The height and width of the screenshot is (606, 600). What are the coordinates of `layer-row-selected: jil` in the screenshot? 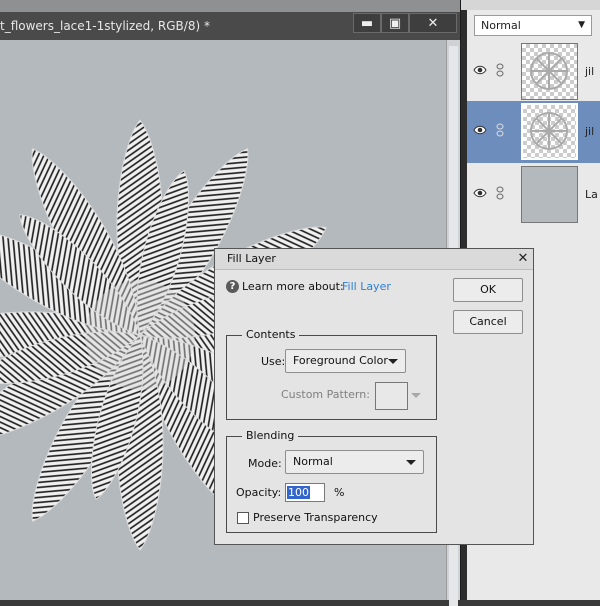 It's located at (533, 132).